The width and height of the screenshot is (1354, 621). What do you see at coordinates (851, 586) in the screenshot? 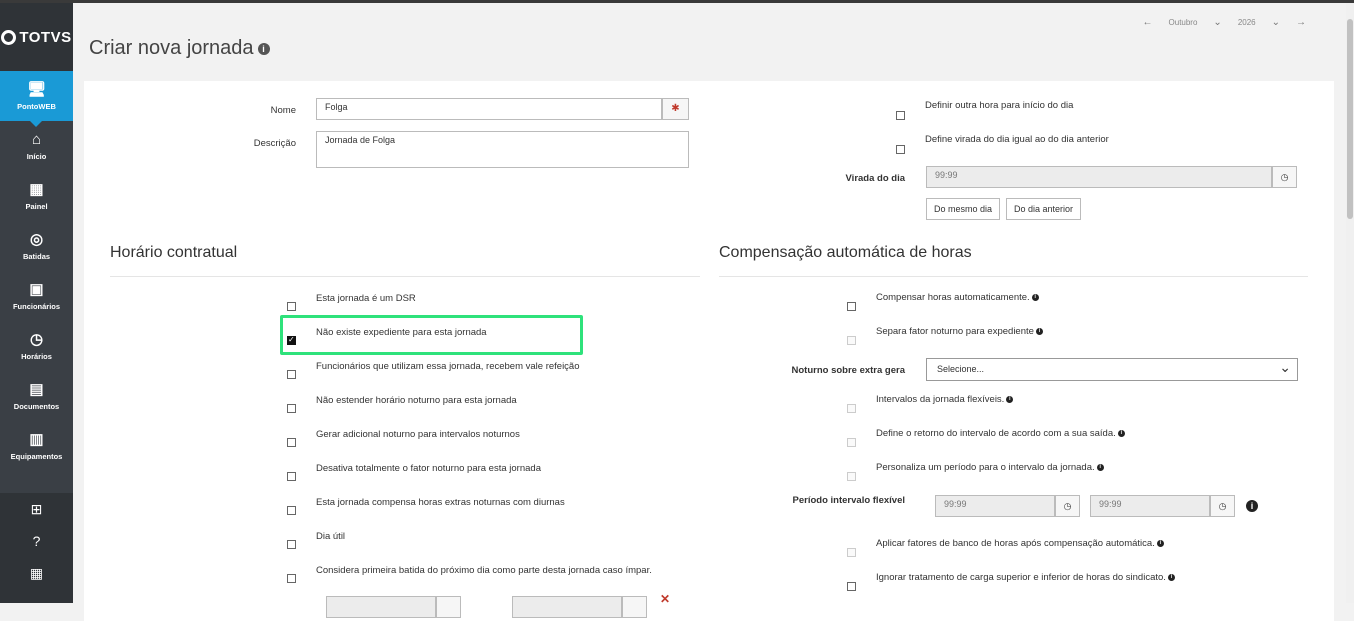
I see `ignorar-tratamento-checkbox` at bounding box center [851, 586].